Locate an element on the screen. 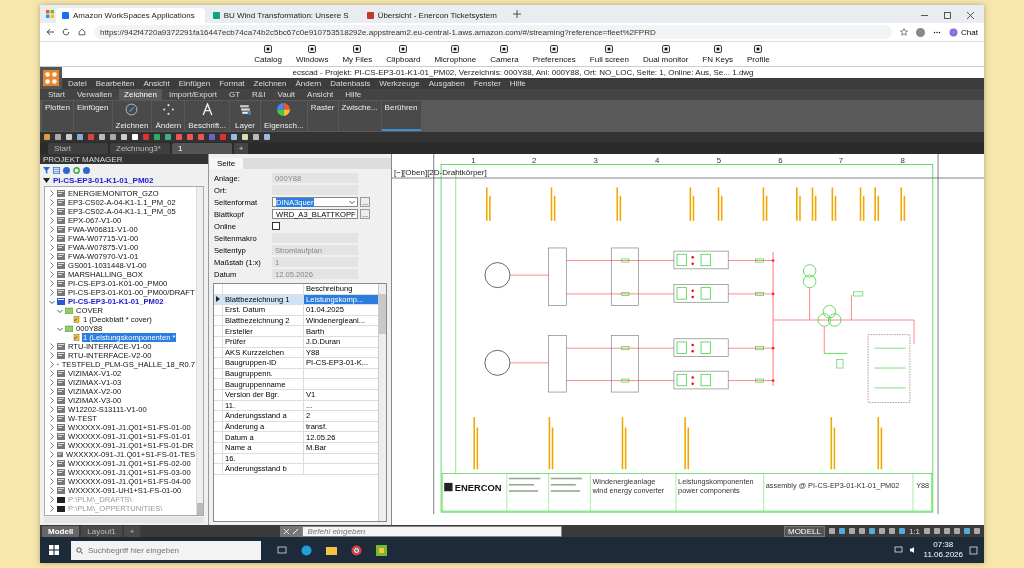 This screenshot has height=568, width=1024. ribbon-tab: GT is located at coordinates (235, 94).